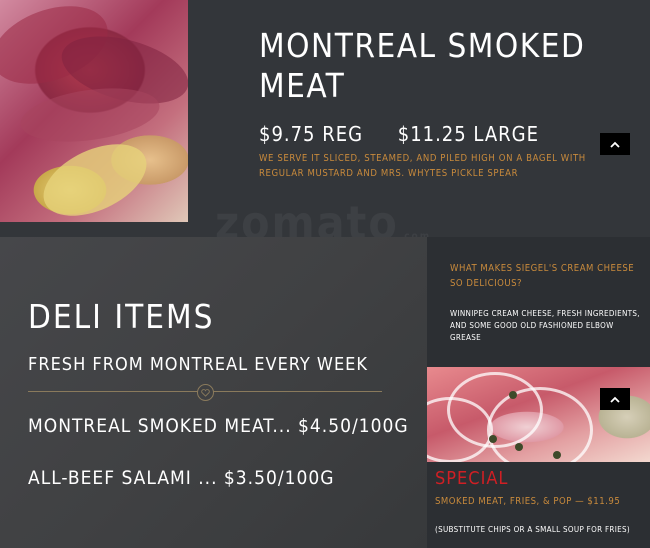  Describe the element at coordinates (422, 65) in the screenshot. I see `item-title: MONTREAL SMOKED MEAT` at that location.